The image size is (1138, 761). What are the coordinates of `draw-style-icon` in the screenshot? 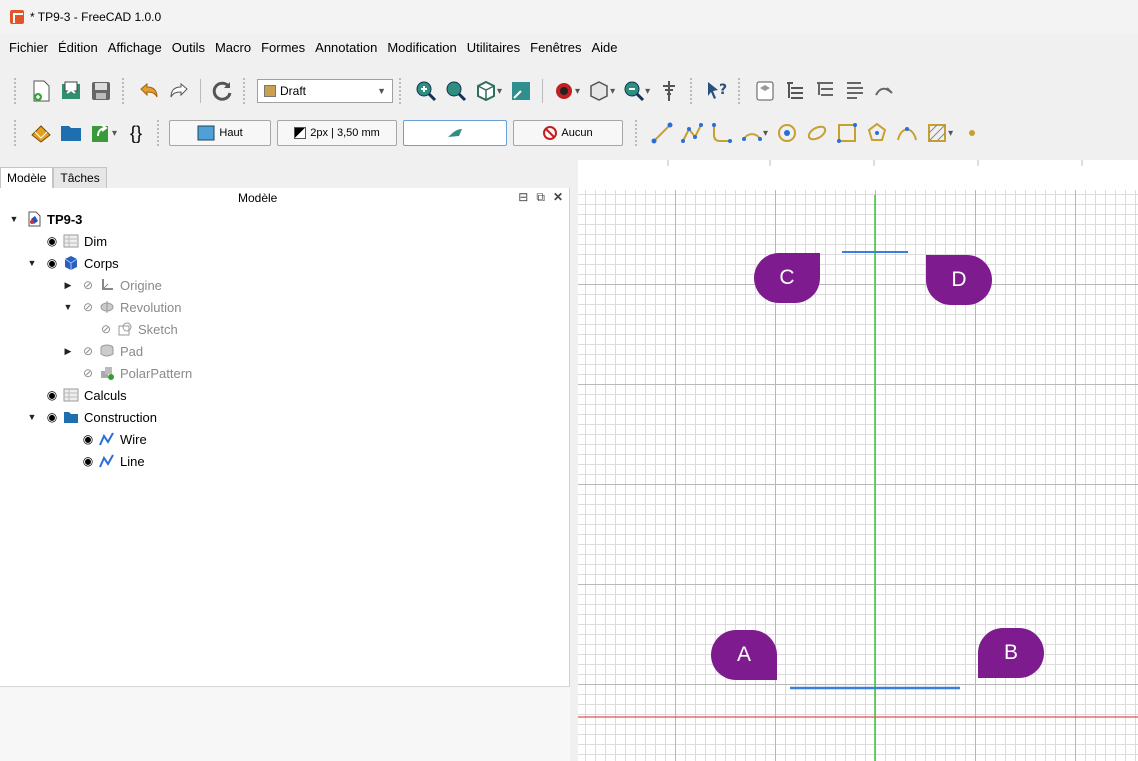 It's located at (521, 91).